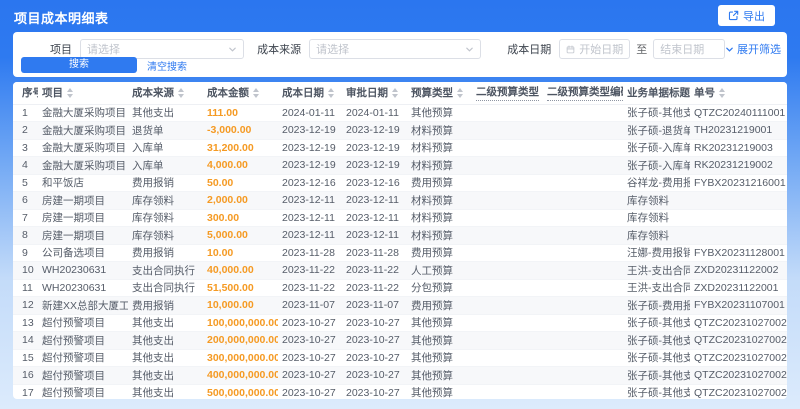 Image resolution: width=800 pixels, height=409 pixels. Describe the element at coordinates (240, 358) in the screenshot. I see `cell-amount: 300,000,000.00` at that location.